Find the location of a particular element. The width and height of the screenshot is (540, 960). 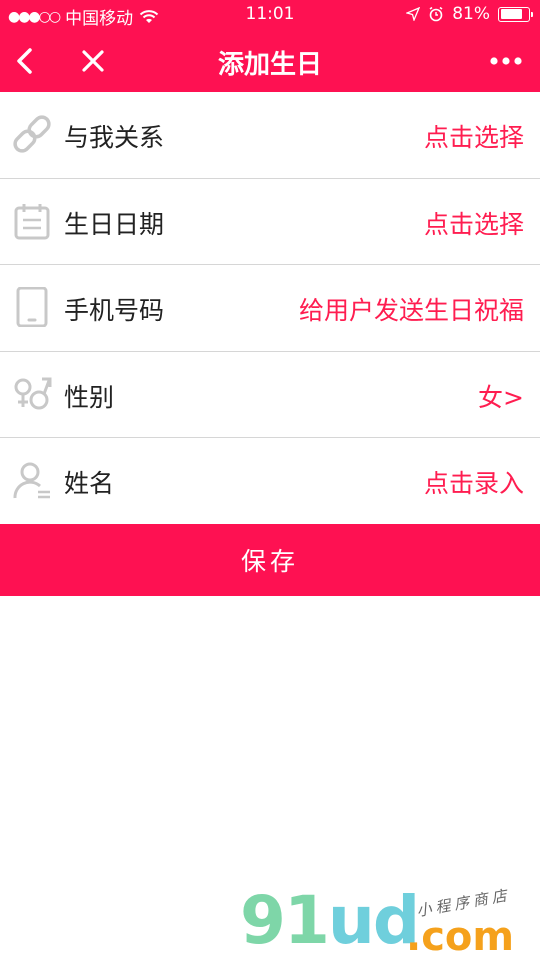

birthday-date-select: 点击选择 is located at coordinates (474, 223).